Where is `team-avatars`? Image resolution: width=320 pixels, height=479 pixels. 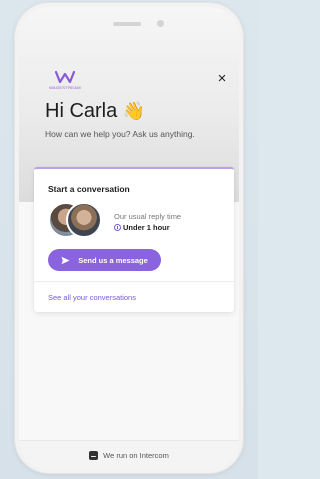
team-avatars is located at coordinates (75, 220).